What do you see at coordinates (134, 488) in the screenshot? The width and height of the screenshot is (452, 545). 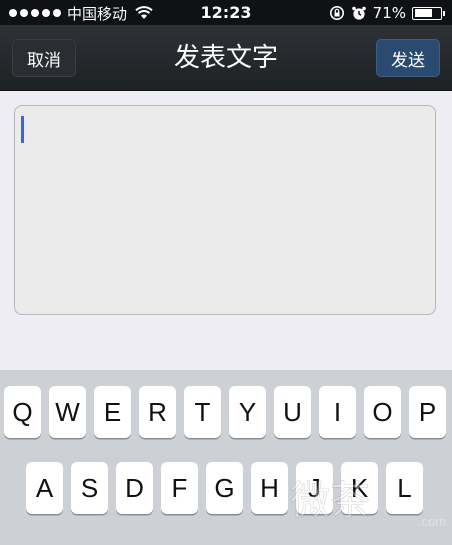 I see `key-d: D` at bounding box center [134, 488].